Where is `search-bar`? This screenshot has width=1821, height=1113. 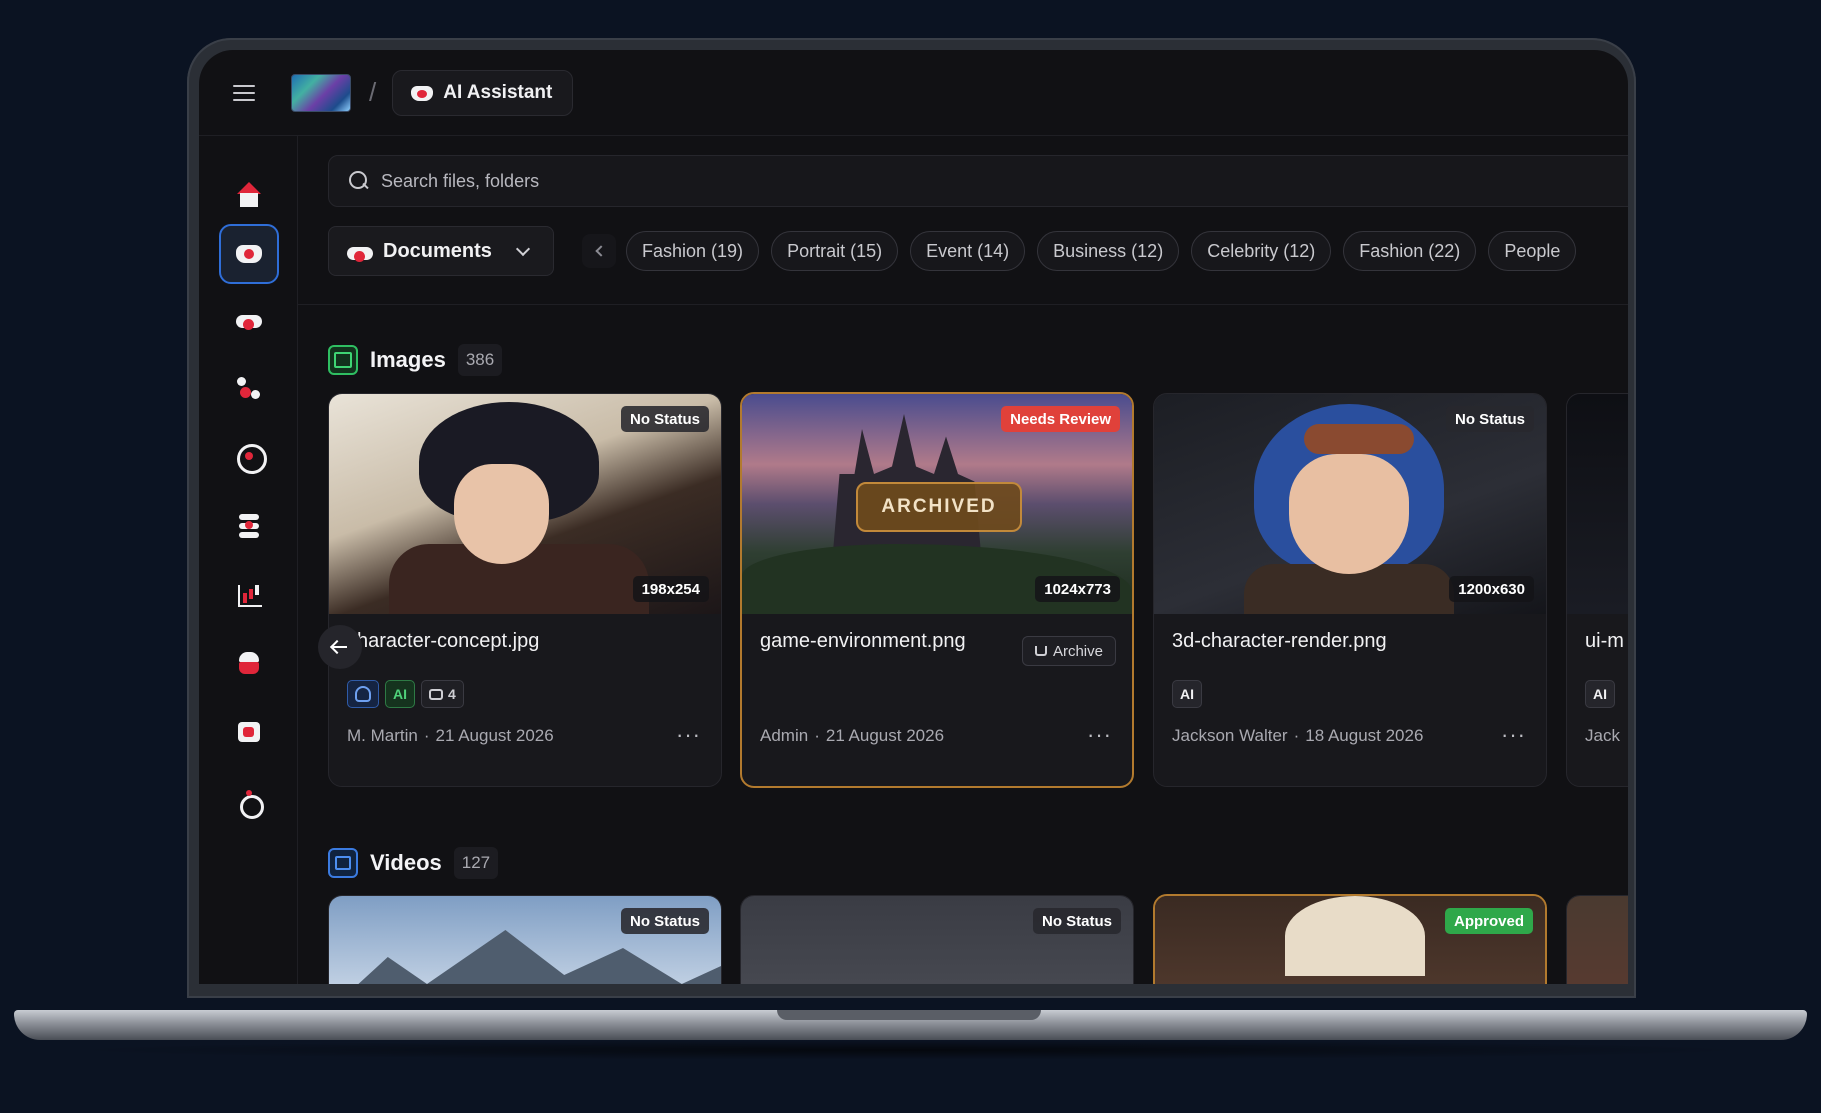
search-bar is located at coordinates (978, 181).